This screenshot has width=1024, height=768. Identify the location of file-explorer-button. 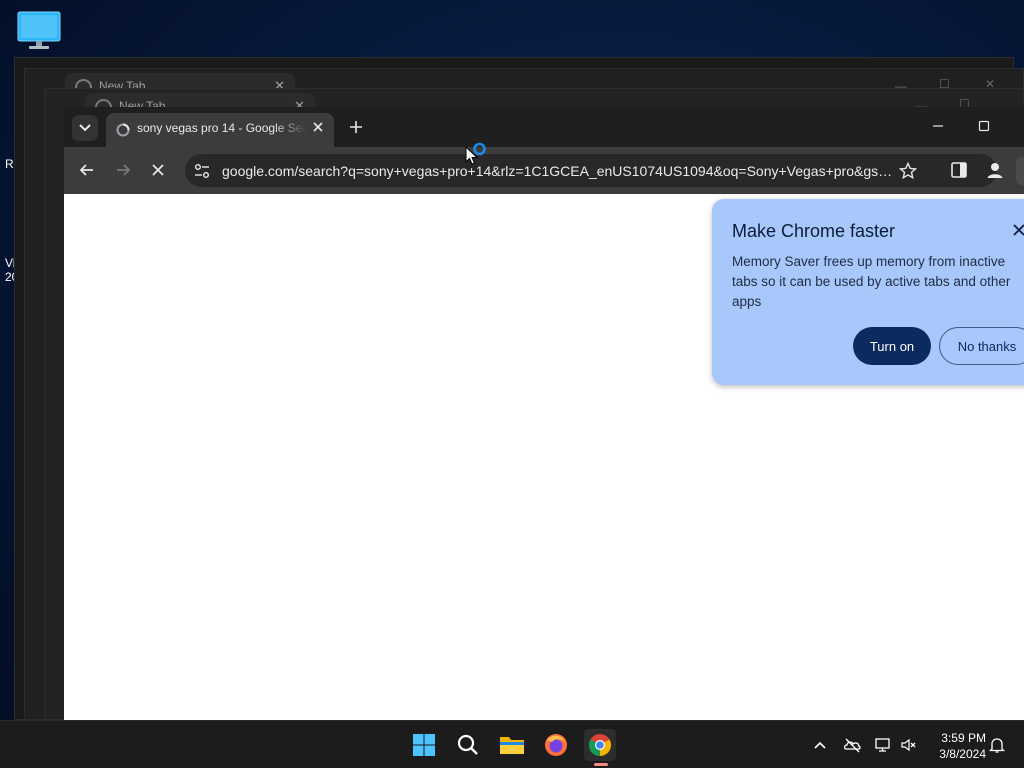
(512, 745).